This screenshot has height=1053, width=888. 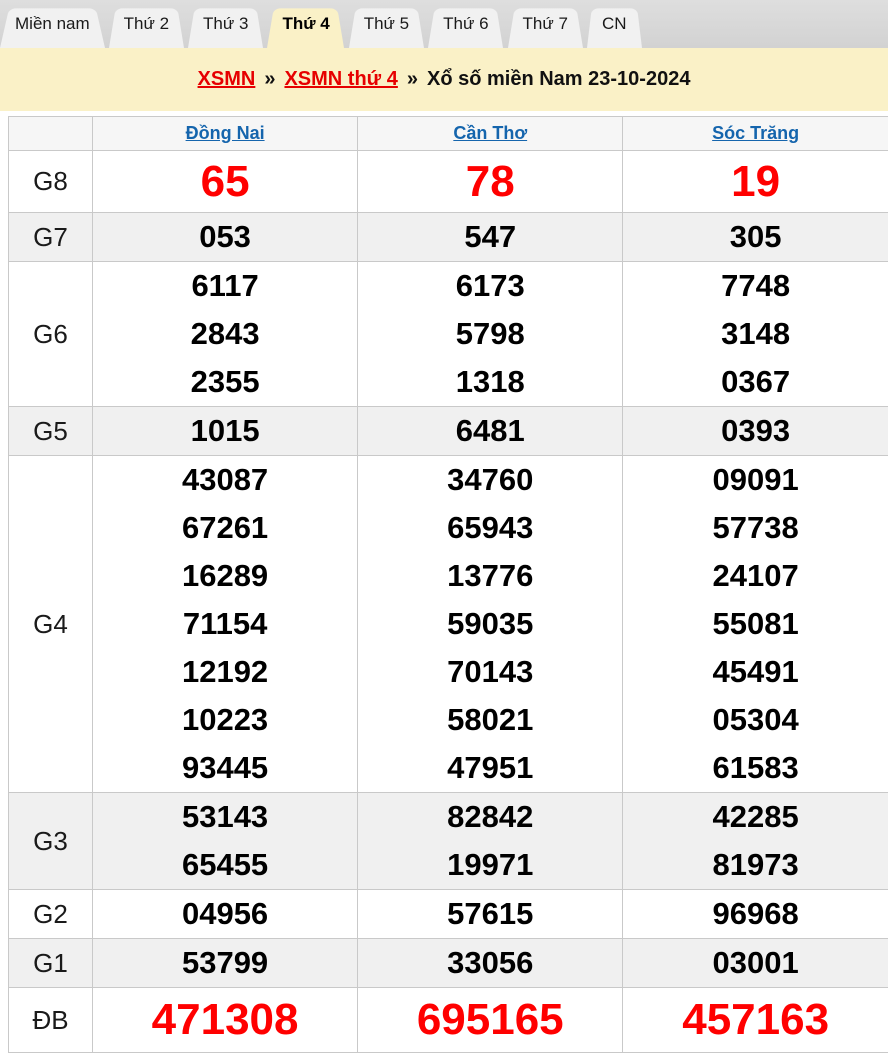 What do you see at coordinates (755, 480) in the screenshot?
I see `prize-number: 09091` at bounding box center [755, 480].